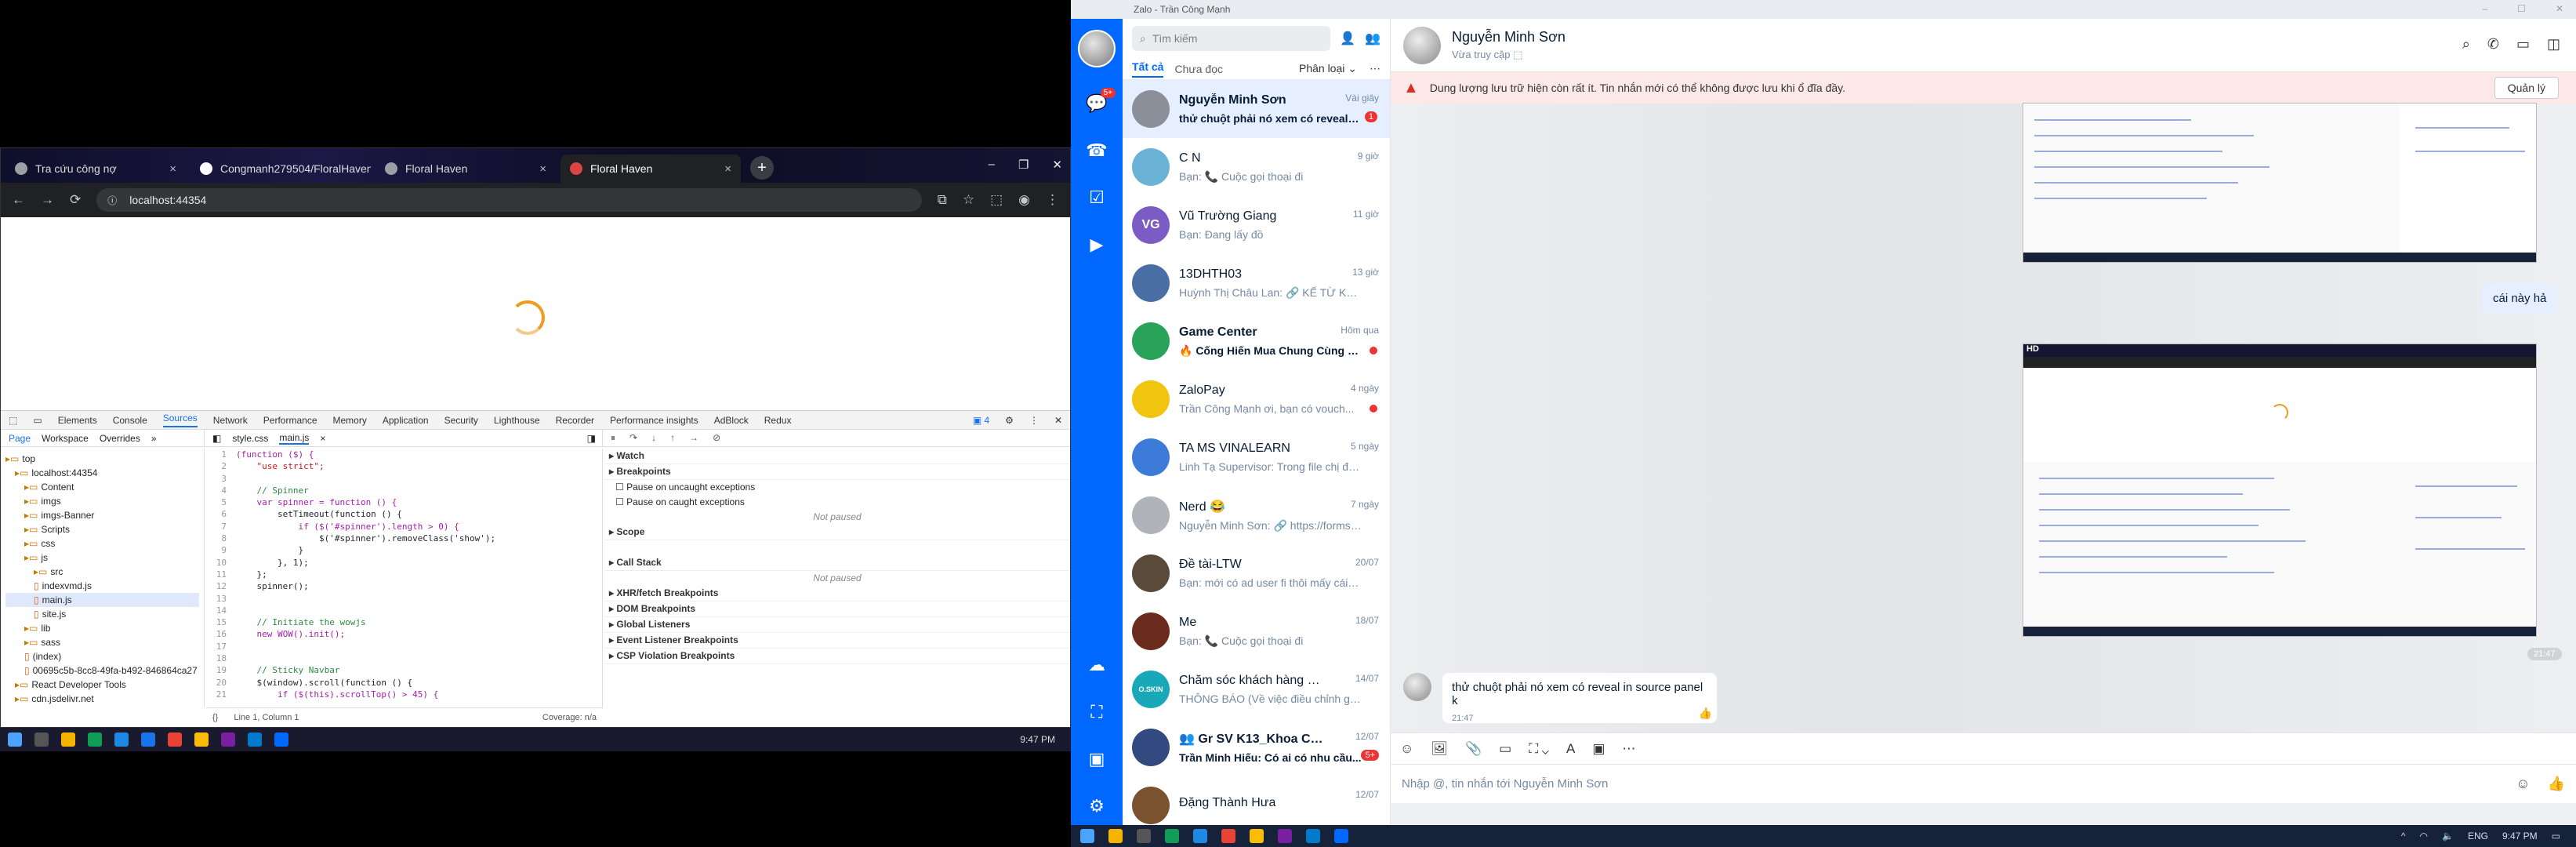  What do you see at coordinates (180, 420) in the screenshot?
I see `tab-sources: Sources` at bounding box center [180, 420].